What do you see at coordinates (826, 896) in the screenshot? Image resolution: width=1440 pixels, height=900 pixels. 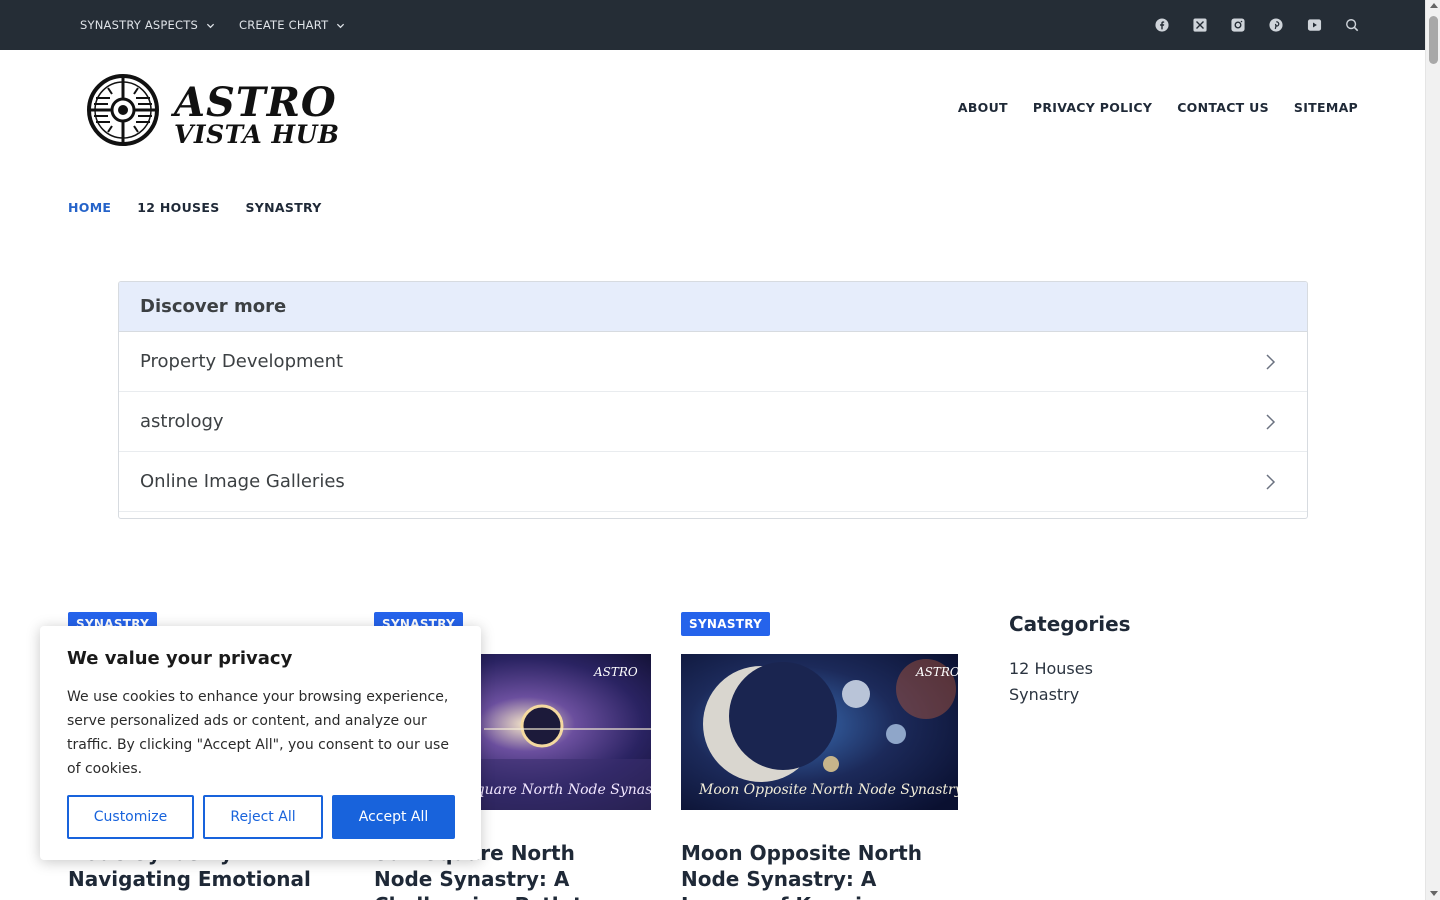 I see `post-title-line: Lesson of Karmic` at bounding box center [826, 896].